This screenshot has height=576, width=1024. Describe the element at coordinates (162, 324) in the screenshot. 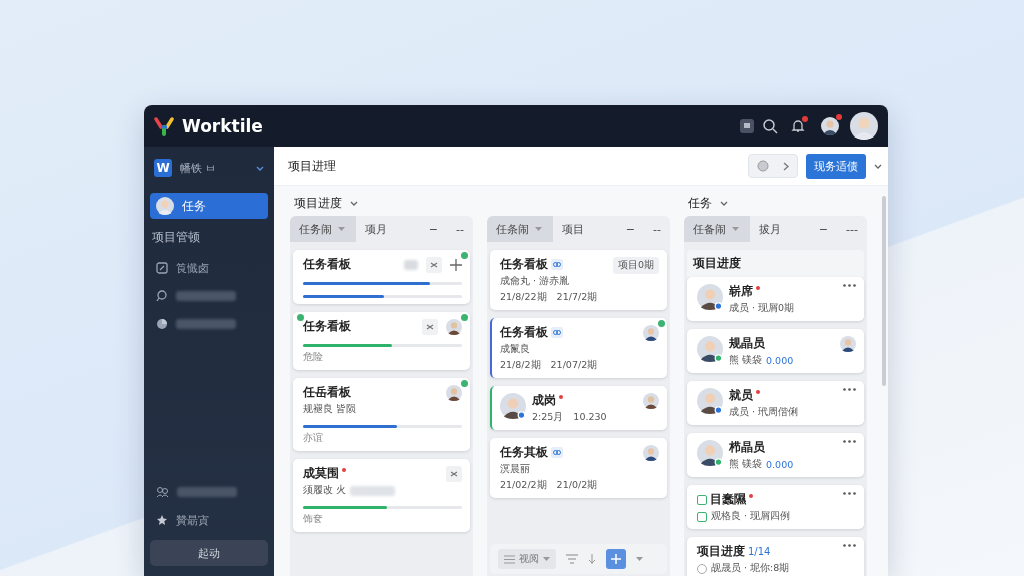

I see `pie-chart-icon` at that location.